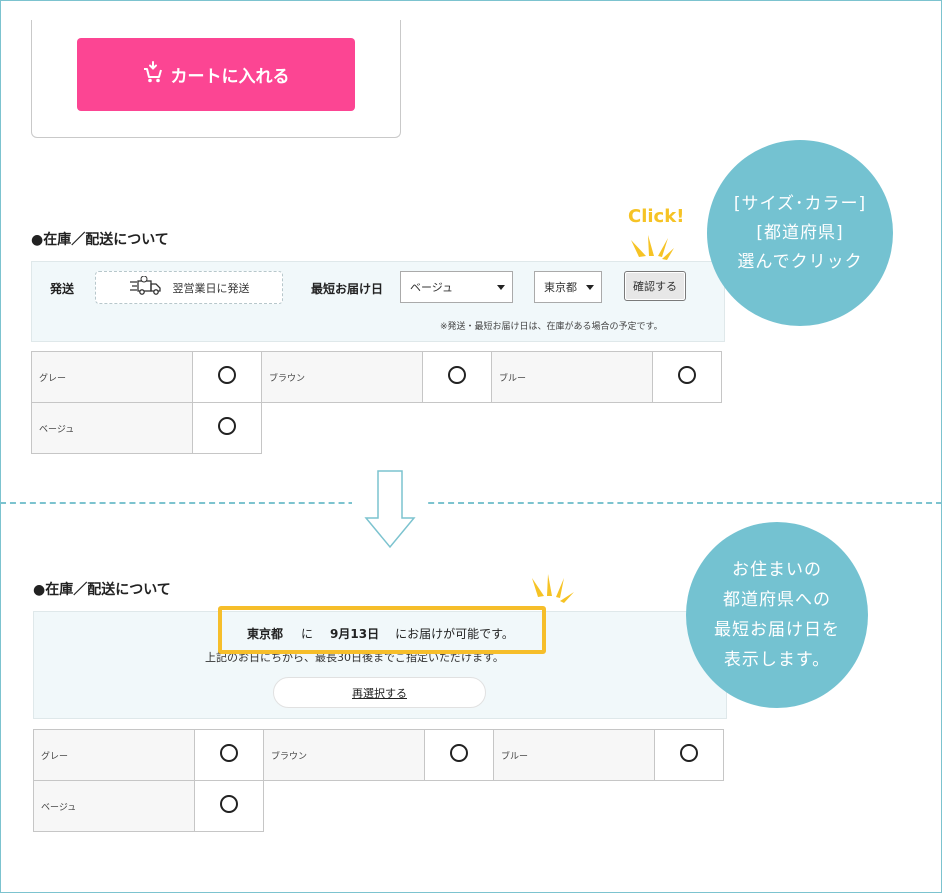  What do you see at coordinates (551, 327) in the screenshot?
I see `delivery-note: ※発送・最短お届け日は、在庫がある場合の予定です。` at bounding box center [551, 327].